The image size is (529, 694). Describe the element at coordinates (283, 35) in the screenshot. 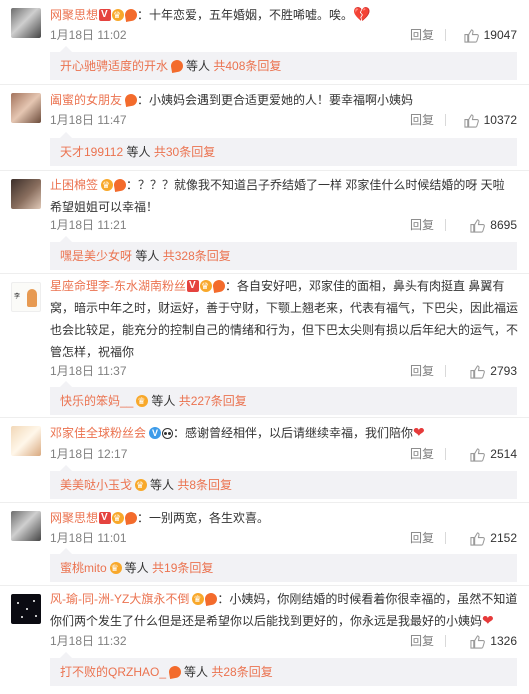

I see `comment-meta: 1月18日 11:02 回复 19047` at that location.